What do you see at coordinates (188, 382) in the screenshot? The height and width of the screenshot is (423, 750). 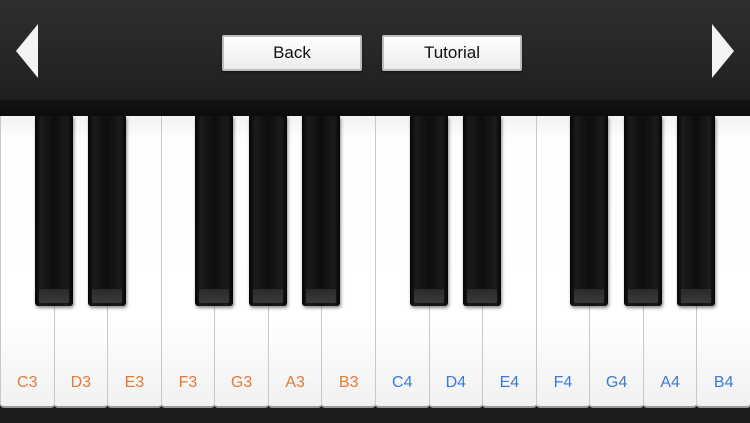 I see `key-label: F3` at bounding box center [188, 382].